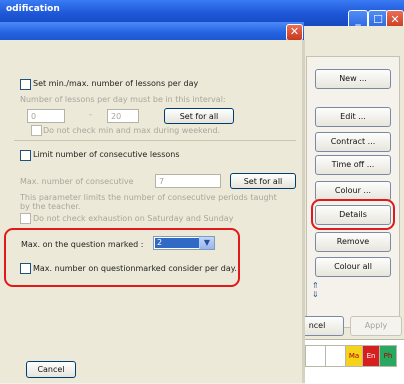  Describe the element at coordinates (33, 9) in the screenshot. I see `parent-title: odification` at that location.